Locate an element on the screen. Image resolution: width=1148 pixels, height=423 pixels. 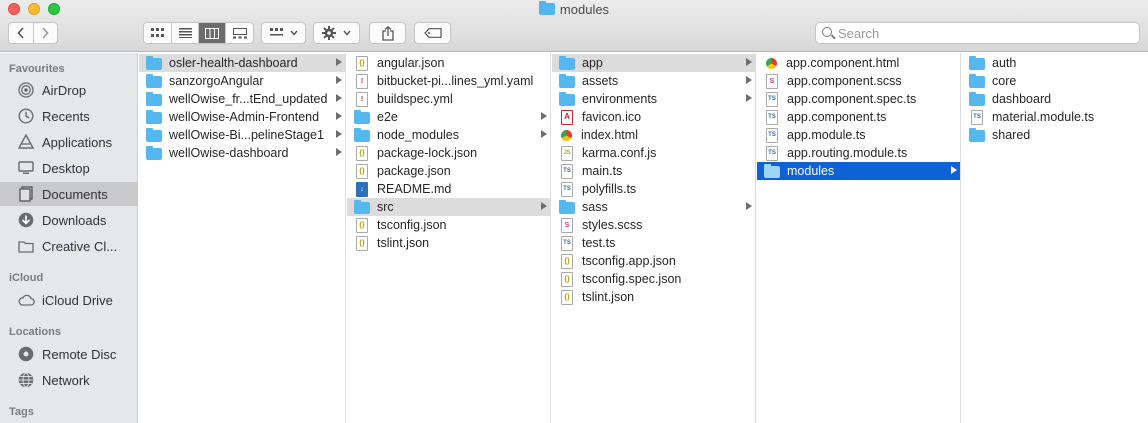
icon-view-button is located at coordinates (158, 33).